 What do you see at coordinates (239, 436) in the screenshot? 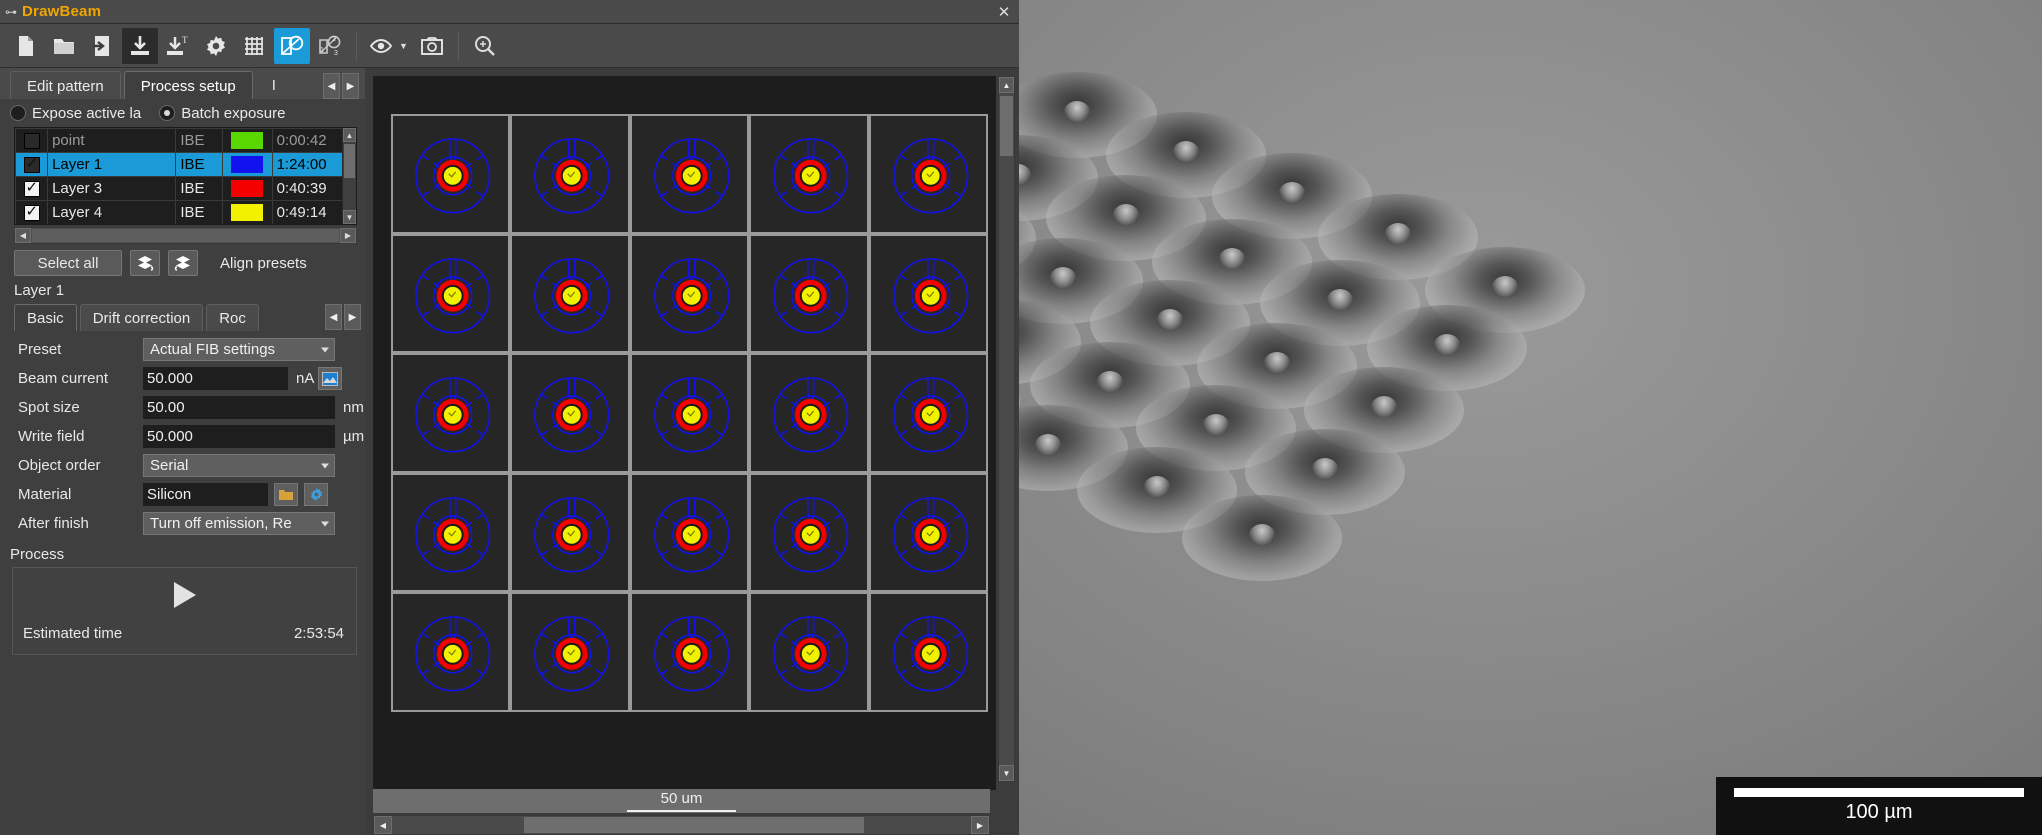
I see `write-field-input: 50.000` at bounding box center [239, 436].